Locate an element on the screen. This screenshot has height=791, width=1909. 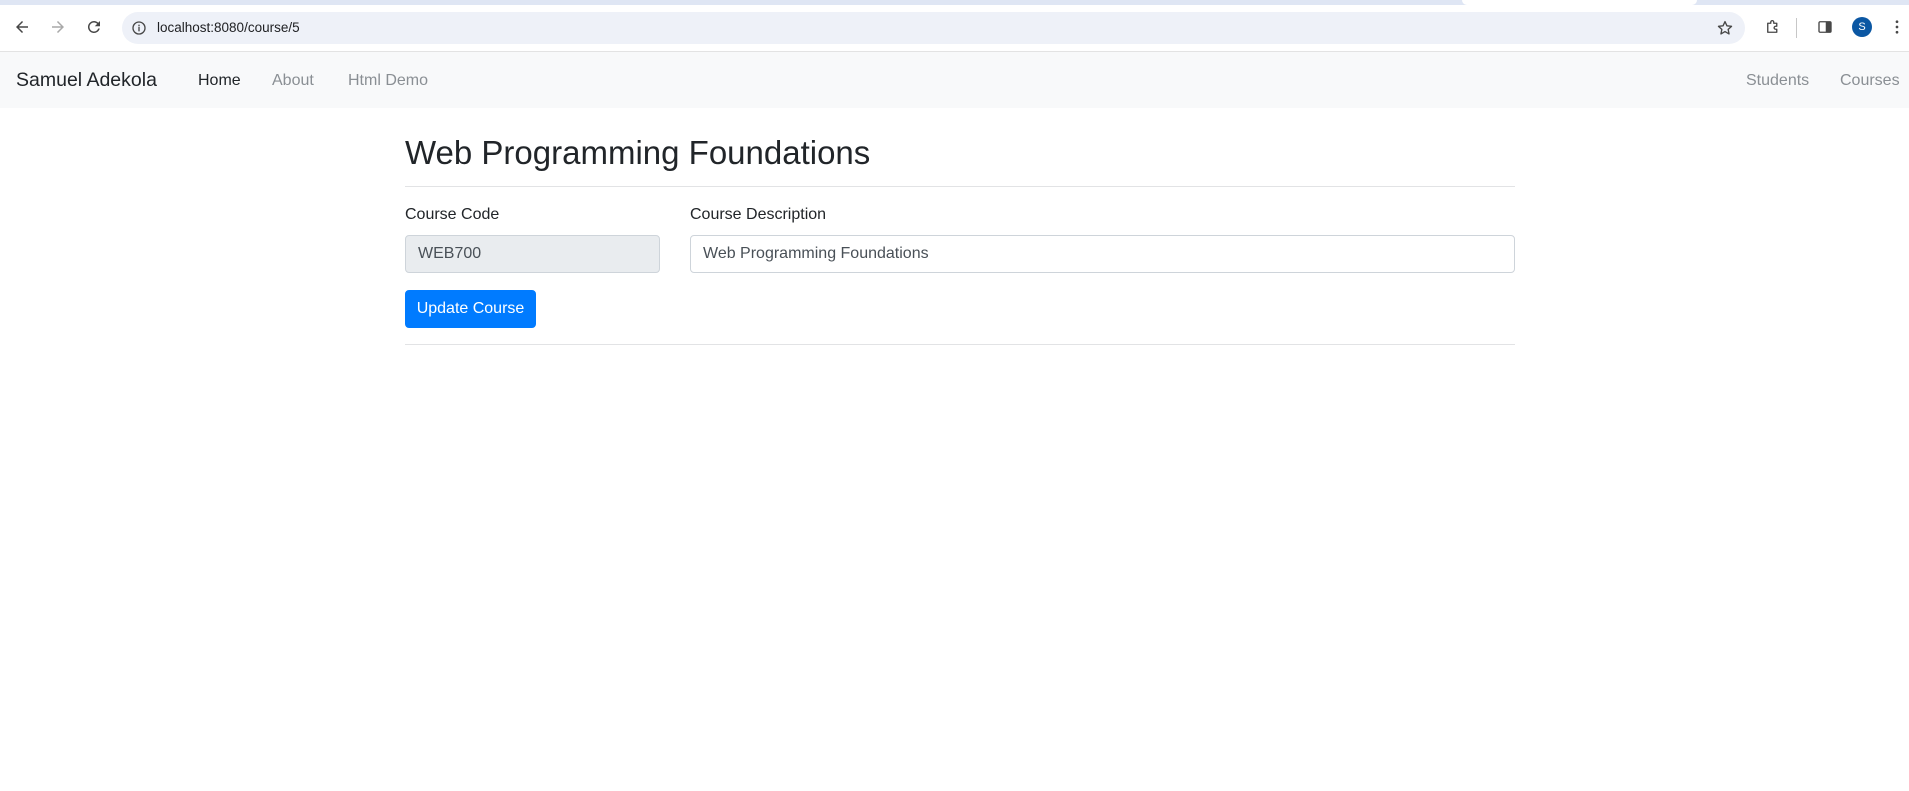
forward-arrow-icon is located at coordinates (58, 27).